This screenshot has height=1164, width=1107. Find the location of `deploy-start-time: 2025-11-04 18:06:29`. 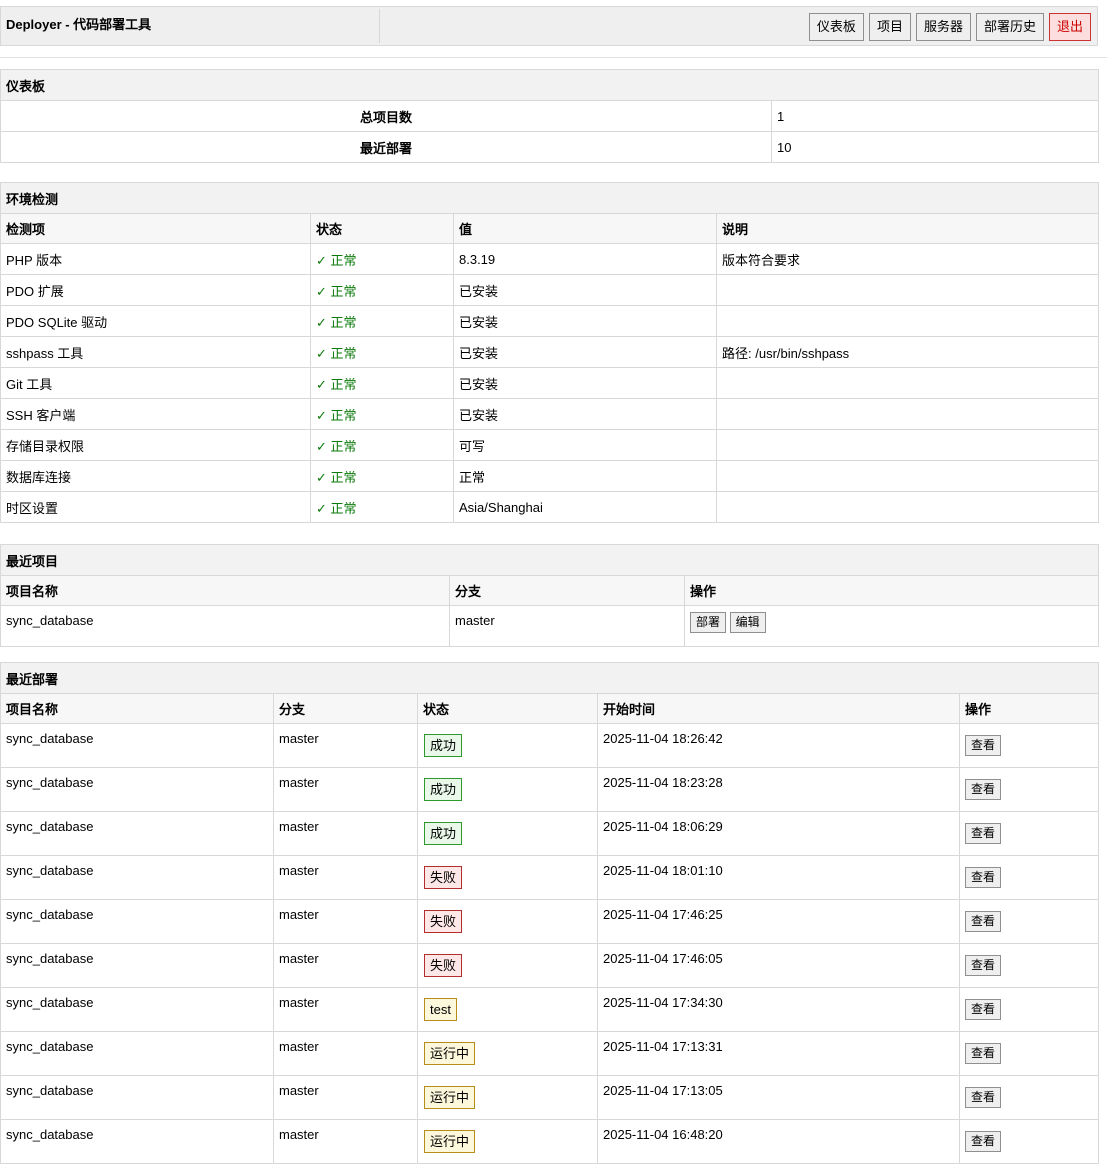

deploy-start-time: 2025-11-04 18:06:29 is located at coordinates (778, 833).